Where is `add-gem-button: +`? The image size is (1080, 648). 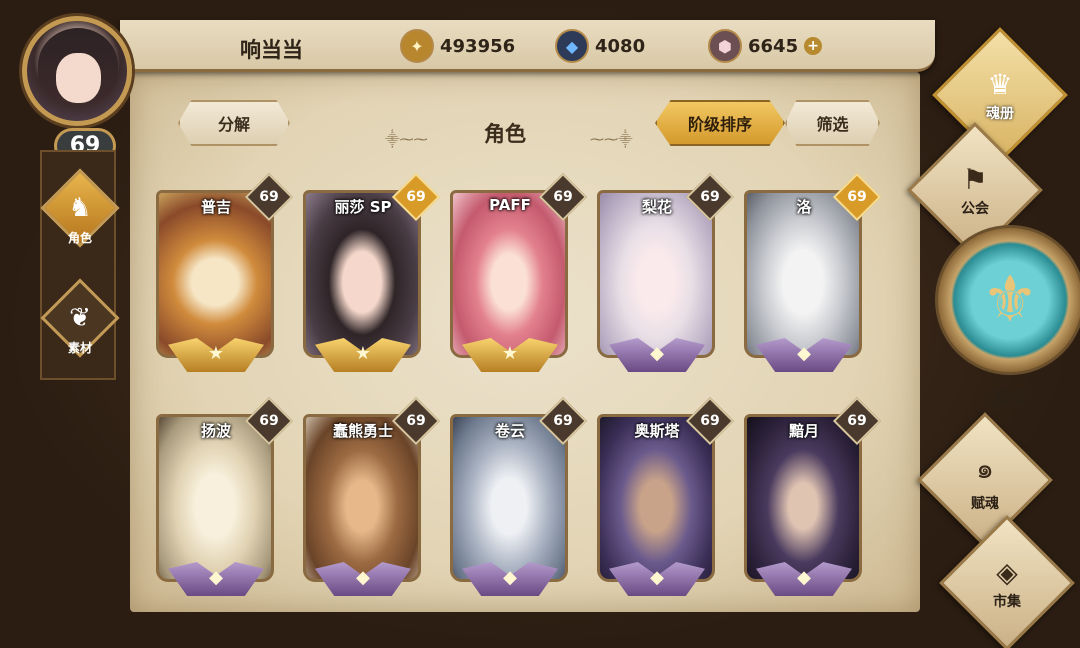 add-gem-button: + is located at coordinates (813, 46).